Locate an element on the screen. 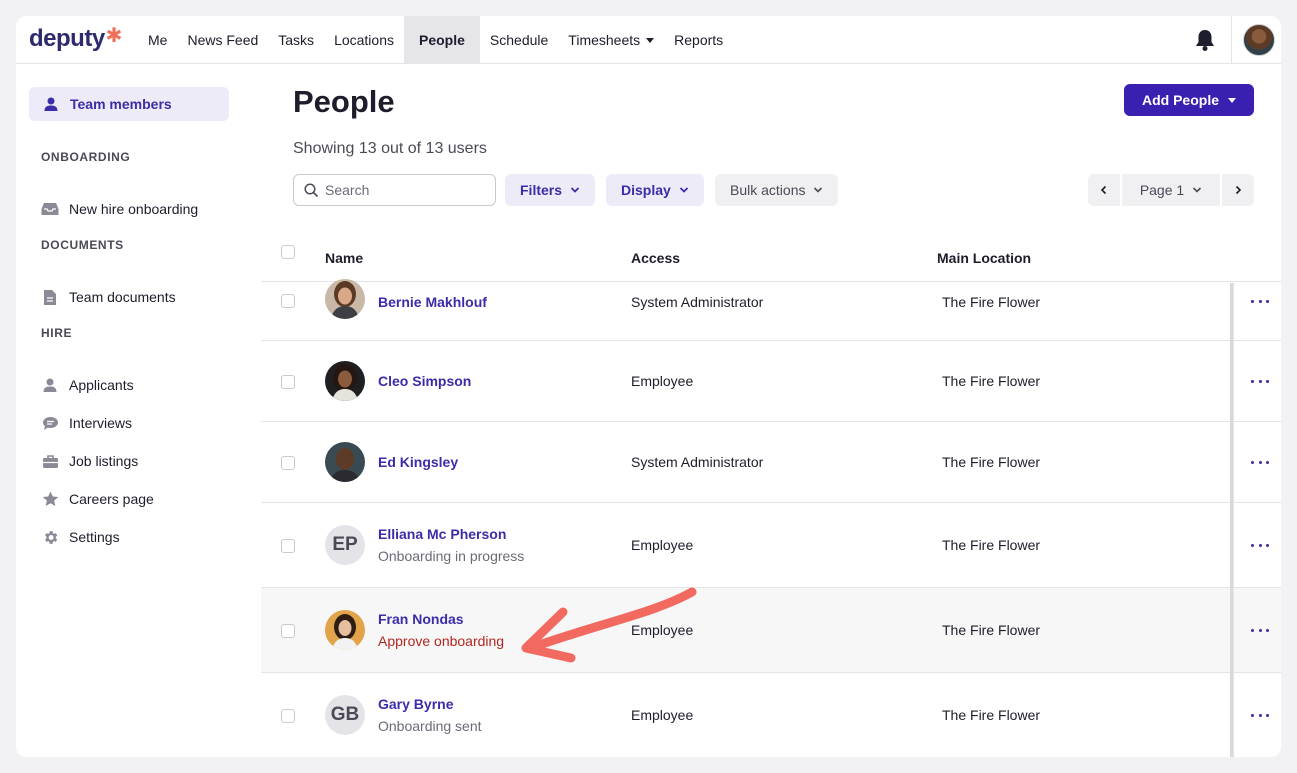 Image resolution: width=1297 pixels, height=773 pixels. deputy-logo: deputy ✱ is located at coordinates (75, 39).